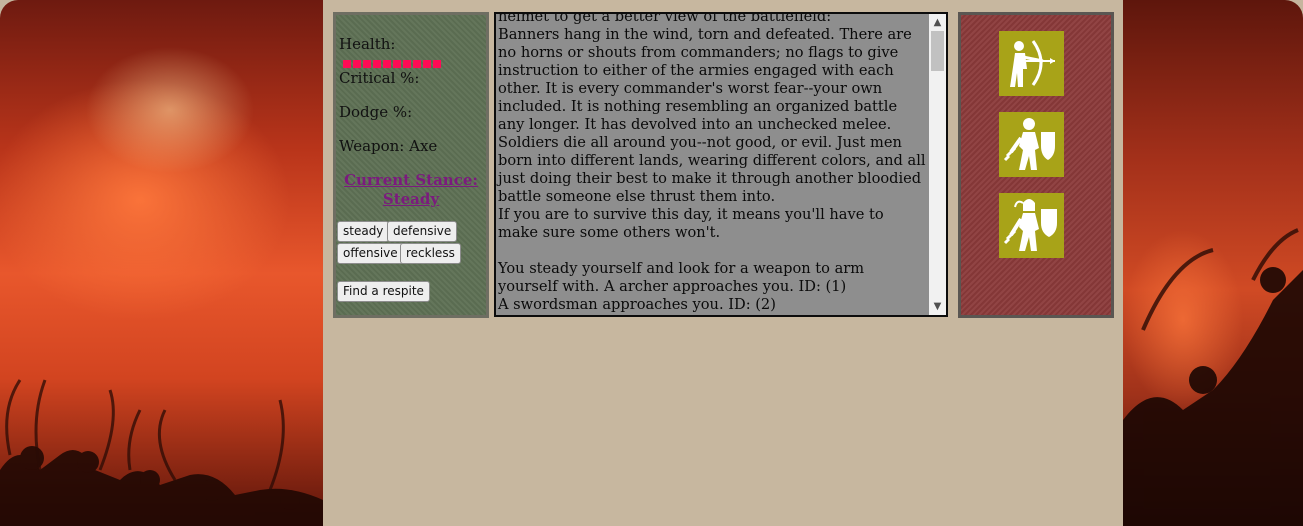 Image resolution: width=1303 pixels, height=526 pixels. Describe the element at coordinates (937, 164) in the screenshot. I see `log-scrollbar: ▲ ▼` at that location.